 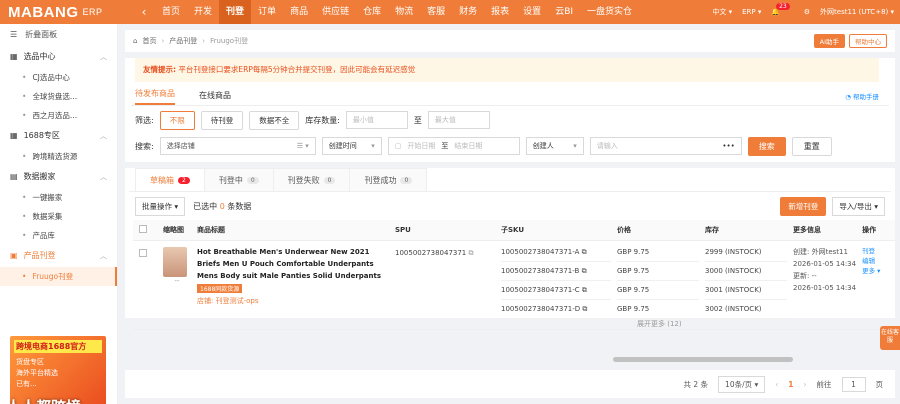 What do you see at coordinates (783, 6) in the screenshot?
I see `notification-badge: 23` at bounding box center [783, 6].